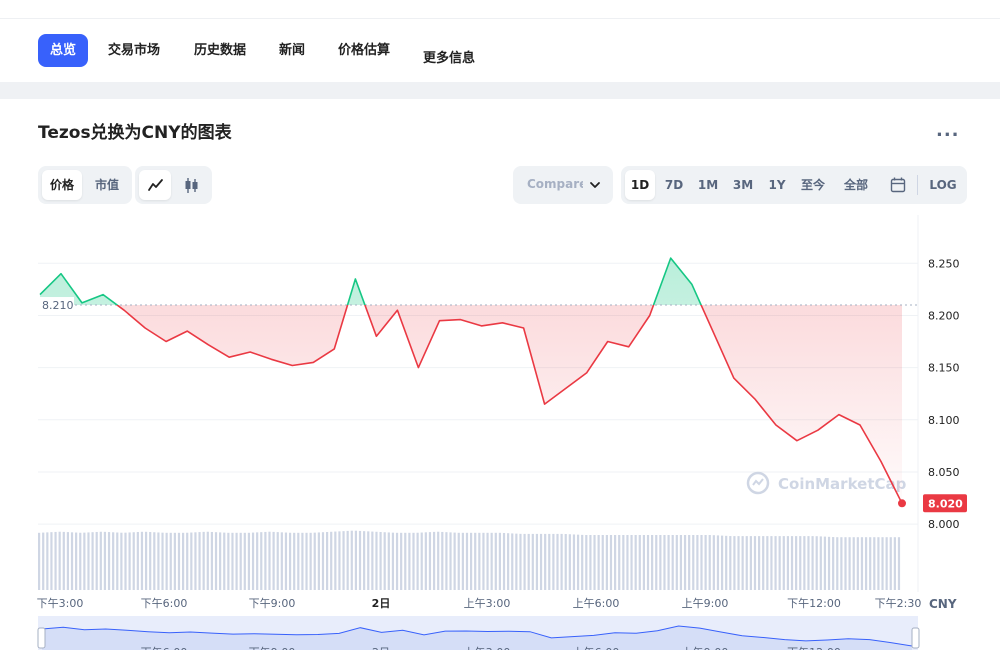  What do you see at coordinates (155, 185) in the screenshot?
I see `line-chart-button` at bounding box center [155, 185].